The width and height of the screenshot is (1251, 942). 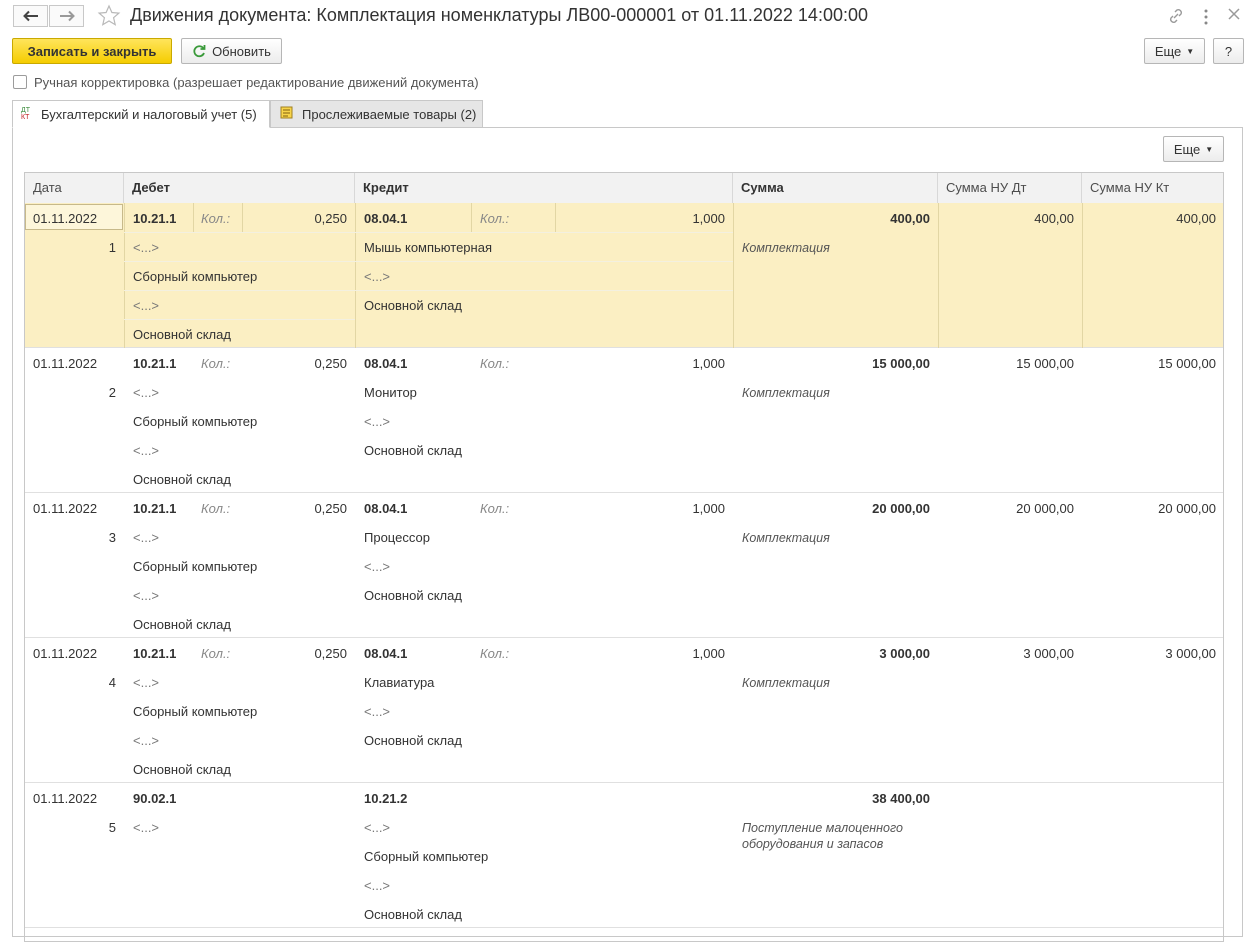 I want to click on debit-account: 90.02.1, so click(x=154, y=798).